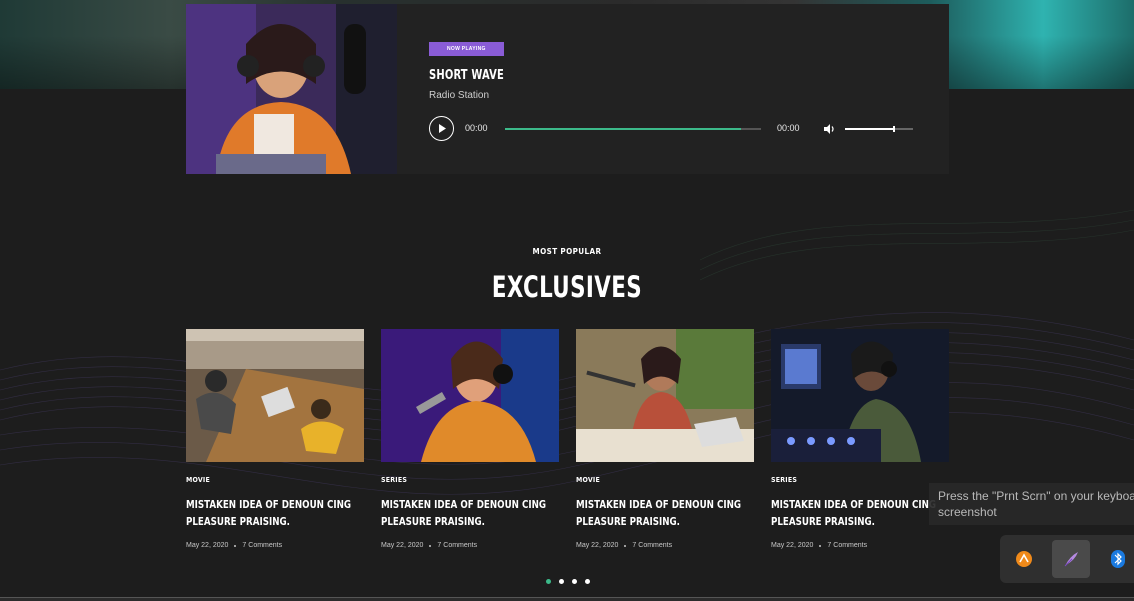 The width and height of the screenshot is (1134, 601). Describe the element at coordinates (459, 95) in the screenshot. I see `track-subtitle: Radio Station` at that location.